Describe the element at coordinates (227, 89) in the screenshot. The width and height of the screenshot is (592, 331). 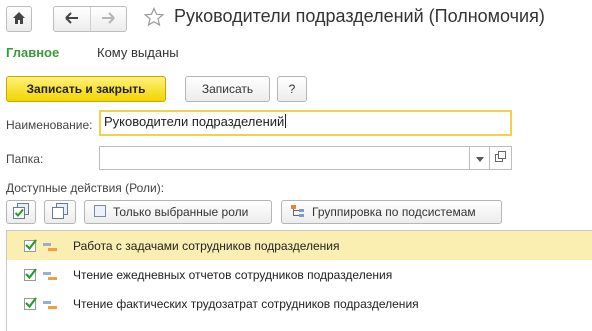
I see `save-button: Записать` at that location.